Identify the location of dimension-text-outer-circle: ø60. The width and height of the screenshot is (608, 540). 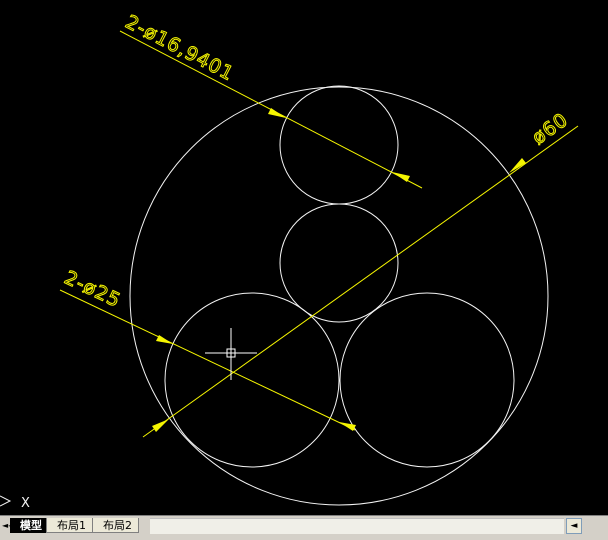
(550, 129).